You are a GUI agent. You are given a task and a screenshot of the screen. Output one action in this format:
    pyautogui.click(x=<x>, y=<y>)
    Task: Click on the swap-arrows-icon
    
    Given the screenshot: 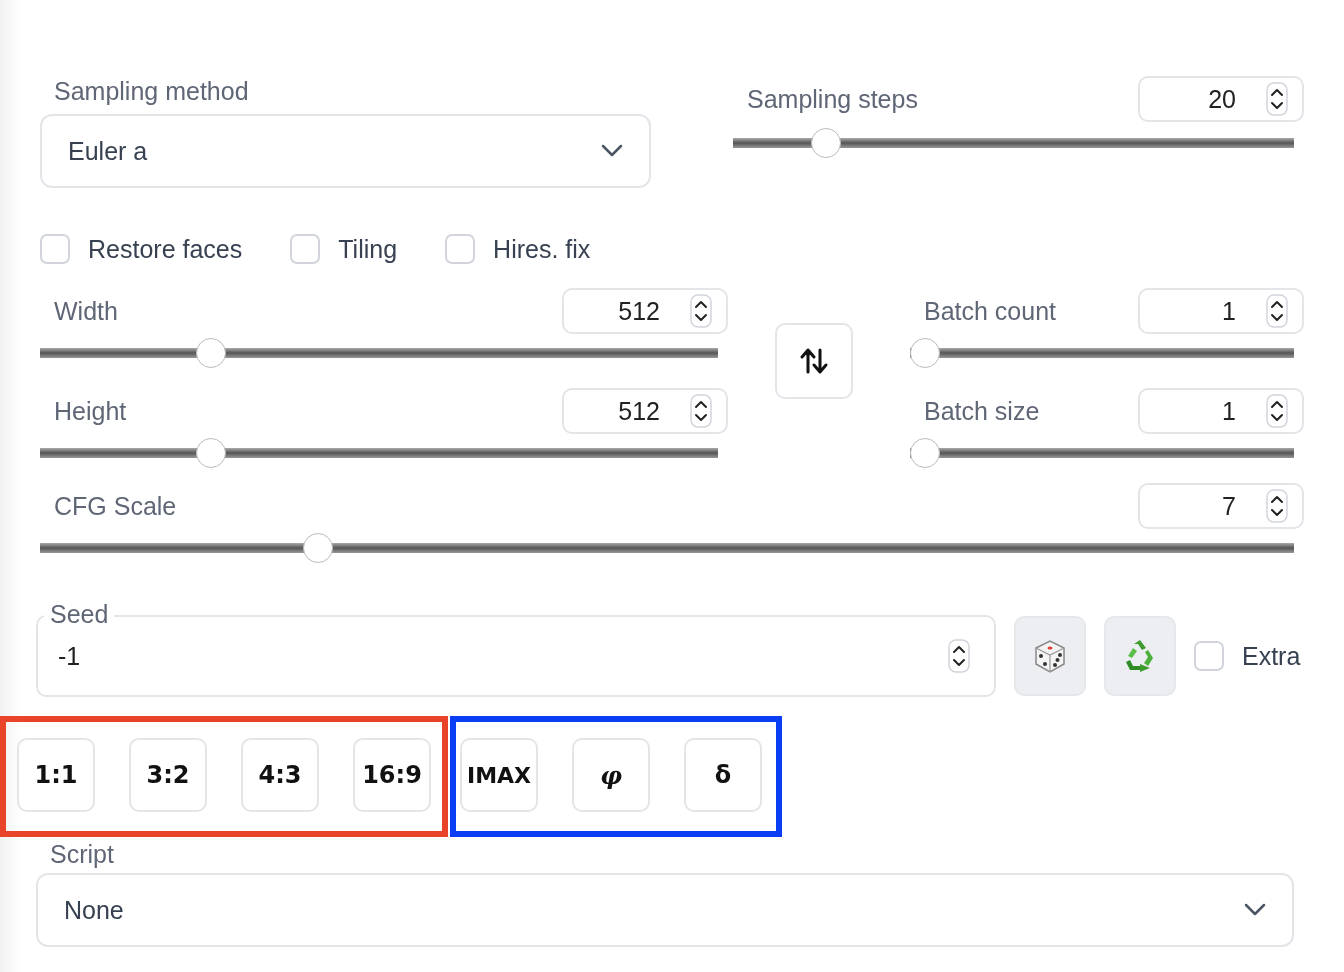 What is the action you would take?
    pyautogui.click(x=814, y=361)
    